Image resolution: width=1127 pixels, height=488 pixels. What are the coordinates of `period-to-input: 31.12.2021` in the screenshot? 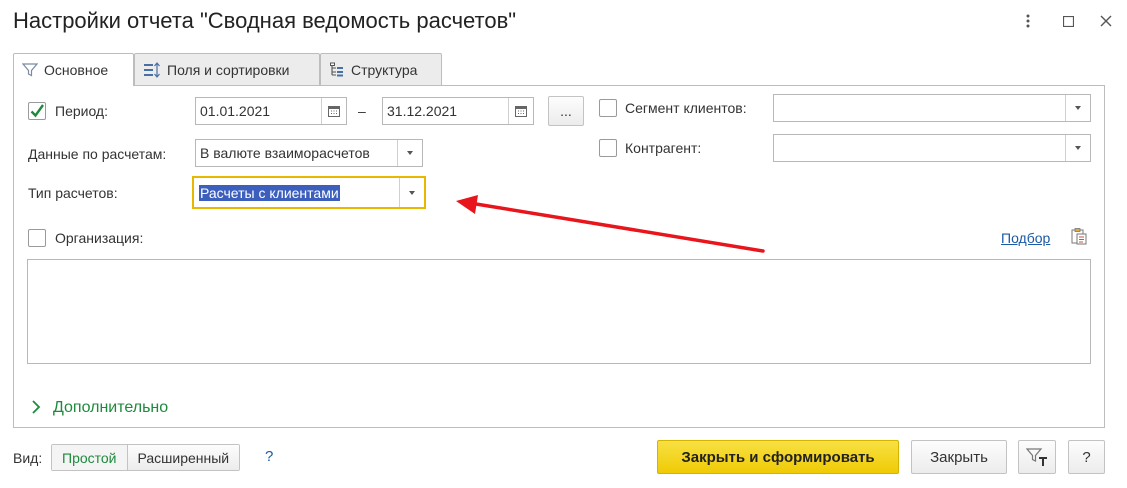 It's located at (458, 111).